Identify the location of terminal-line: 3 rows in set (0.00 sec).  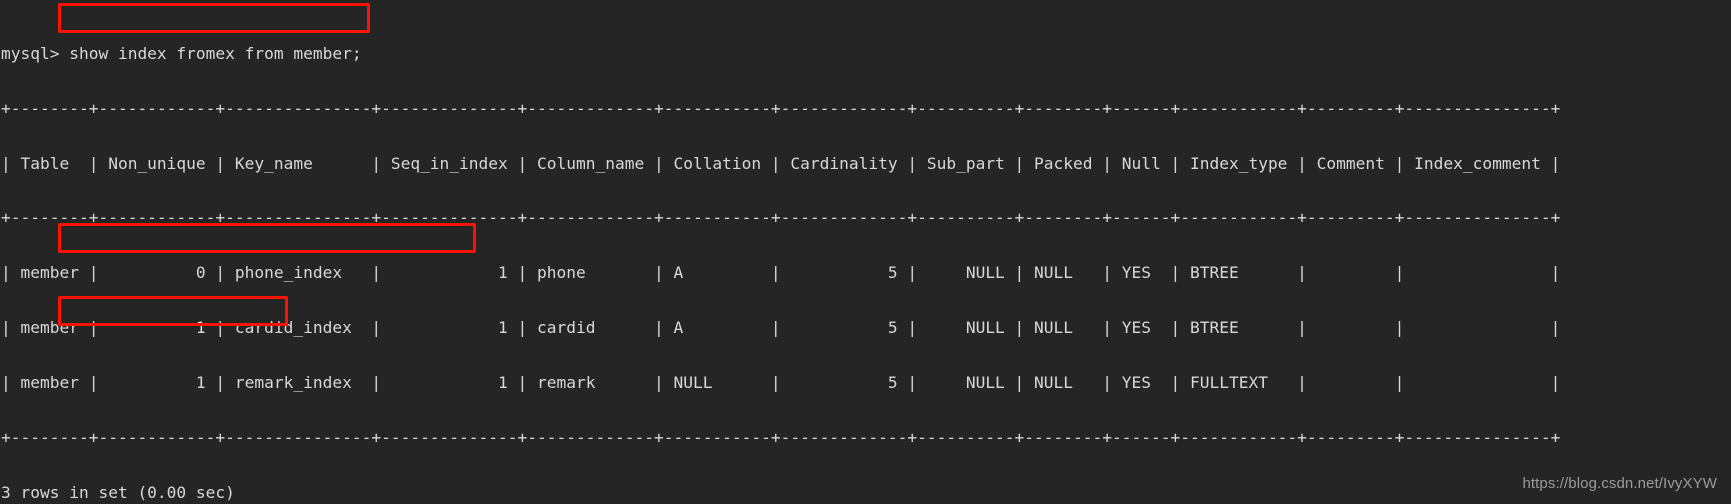
(118, 493).